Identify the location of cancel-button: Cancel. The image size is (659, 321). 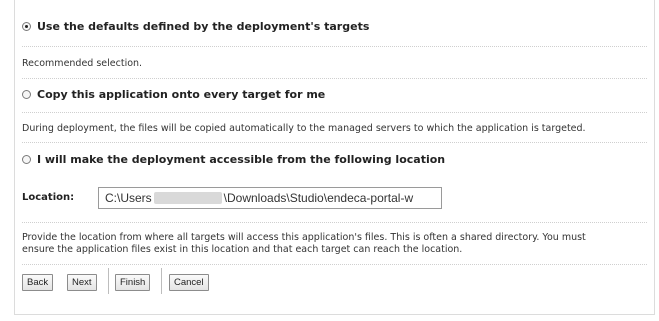
(189, 282).